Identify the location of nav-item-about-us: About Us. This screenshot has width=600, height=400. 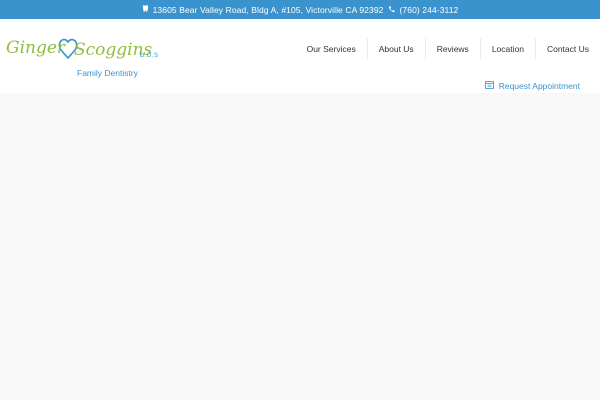
(395, 49).